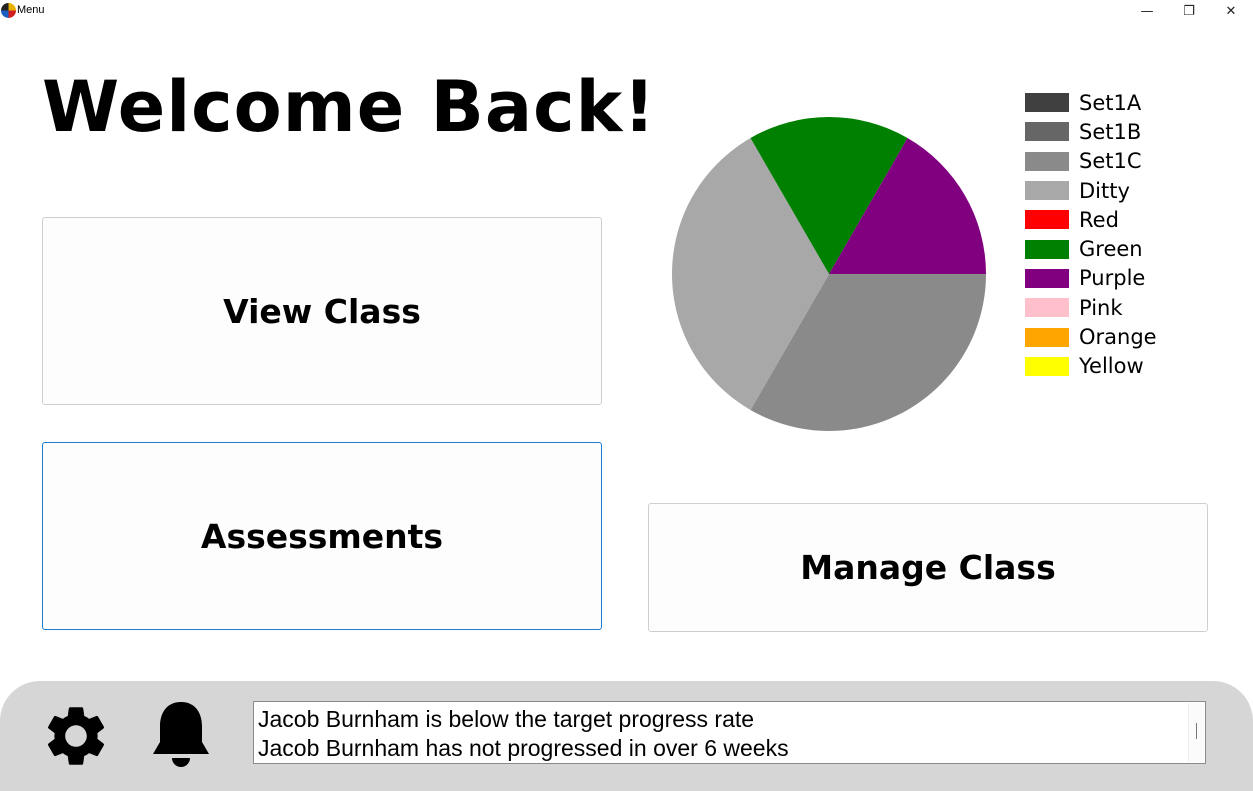  Describe the element at coordinates (1104, 190) in the screenshot. I see `legend-label: Ditty` at that location.